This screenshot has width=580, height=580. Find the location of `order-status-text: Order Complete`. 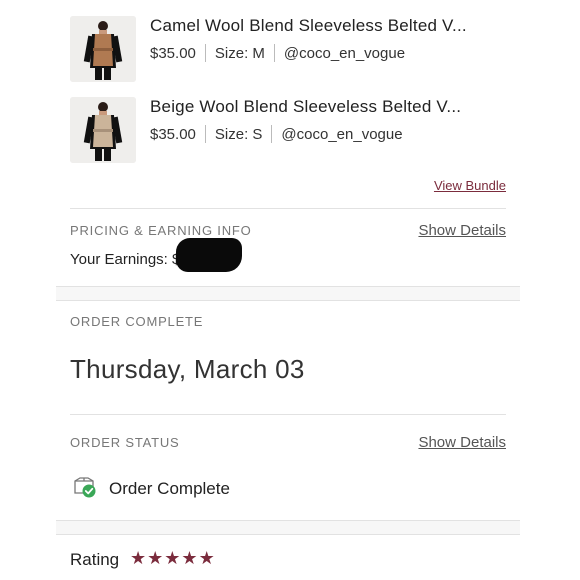

order-status-text: Order Complete is located at coordinates (169, 488).